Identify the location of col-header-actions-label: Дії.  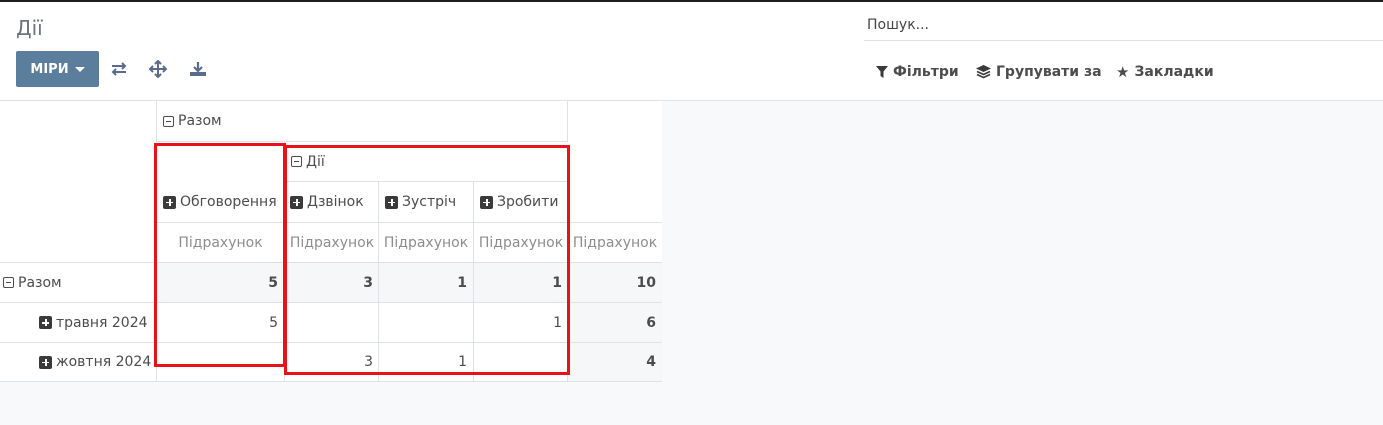
(315, 161).